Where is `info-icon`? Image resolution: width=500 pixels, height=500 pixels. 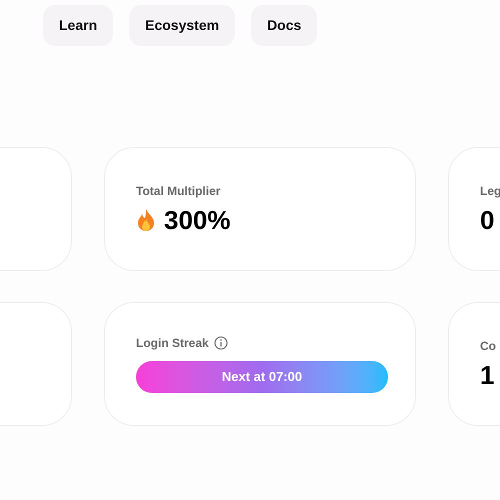 info-icon is located at coordinates (221, 343).